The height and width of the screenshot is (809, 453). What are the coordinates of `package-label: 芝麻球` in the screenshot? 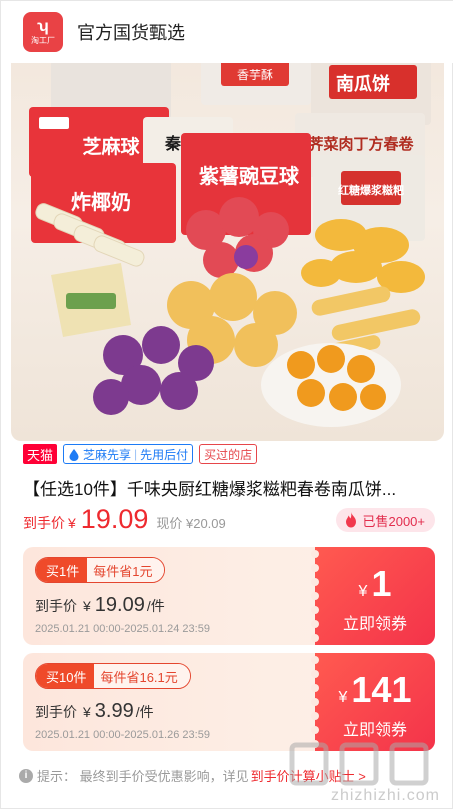 It's located at (111, 146).